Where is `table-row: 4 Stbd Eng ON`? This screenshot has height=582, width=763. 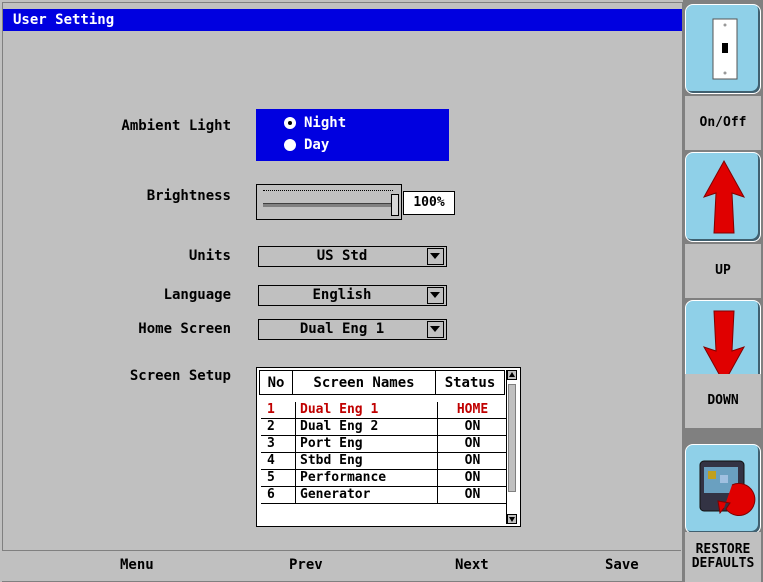 table-row: 4 Stbd Eng ON is located at coordinates (384, 461).